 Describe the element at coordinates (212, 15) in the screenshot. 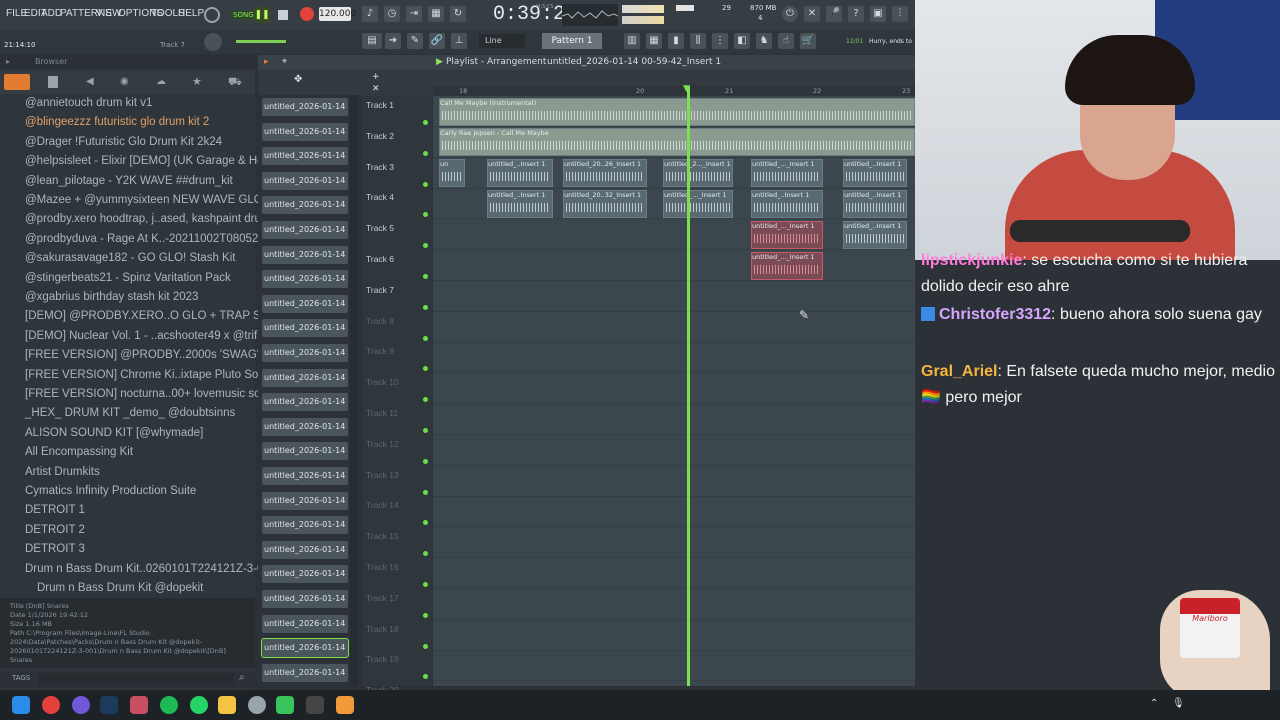

I see `pat-song-toggle-icon` at that location.